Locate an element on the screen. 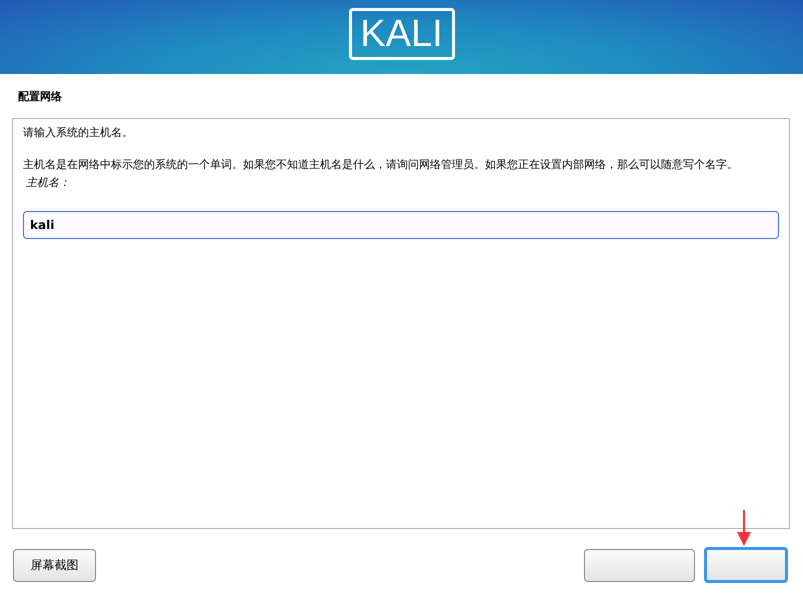 The image size is (803, 598). description-text: 主机名是在网络中标示您的系统的一个单词。如果您不知道主机名是什么，请询问网络管理员。如果您正在设置内部网络，那么可以随意写个名字。 is located at coordinates (381, 165).